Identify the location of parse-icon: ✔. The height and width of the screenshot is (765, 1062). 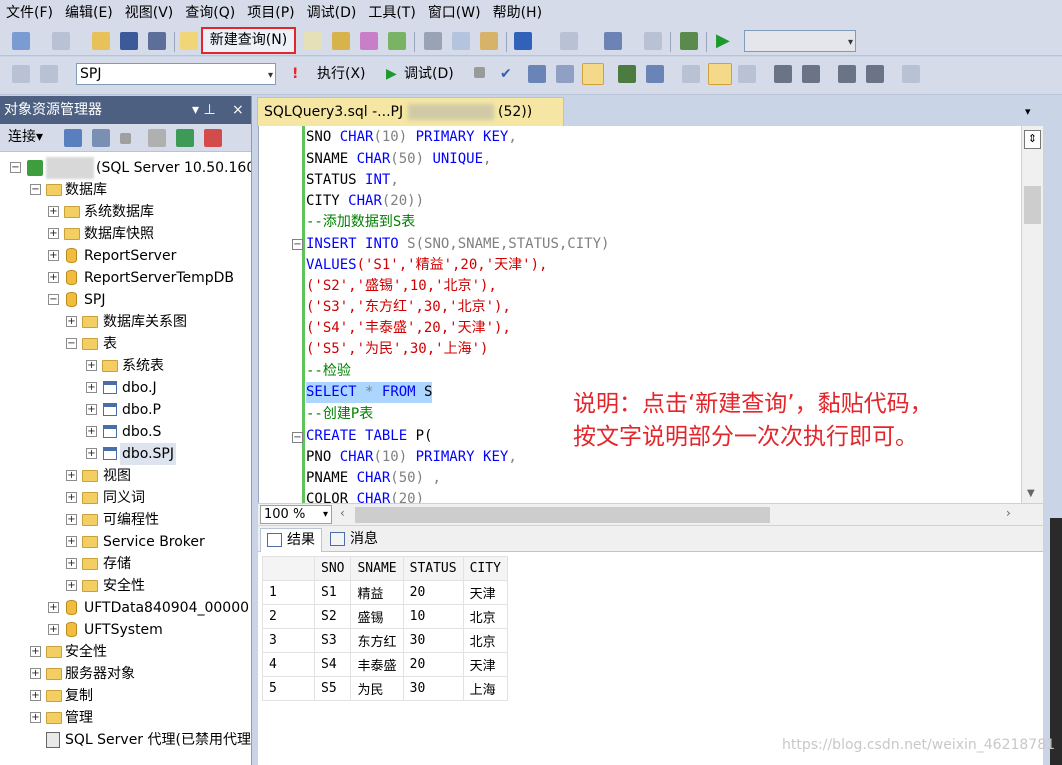
(506, 74).